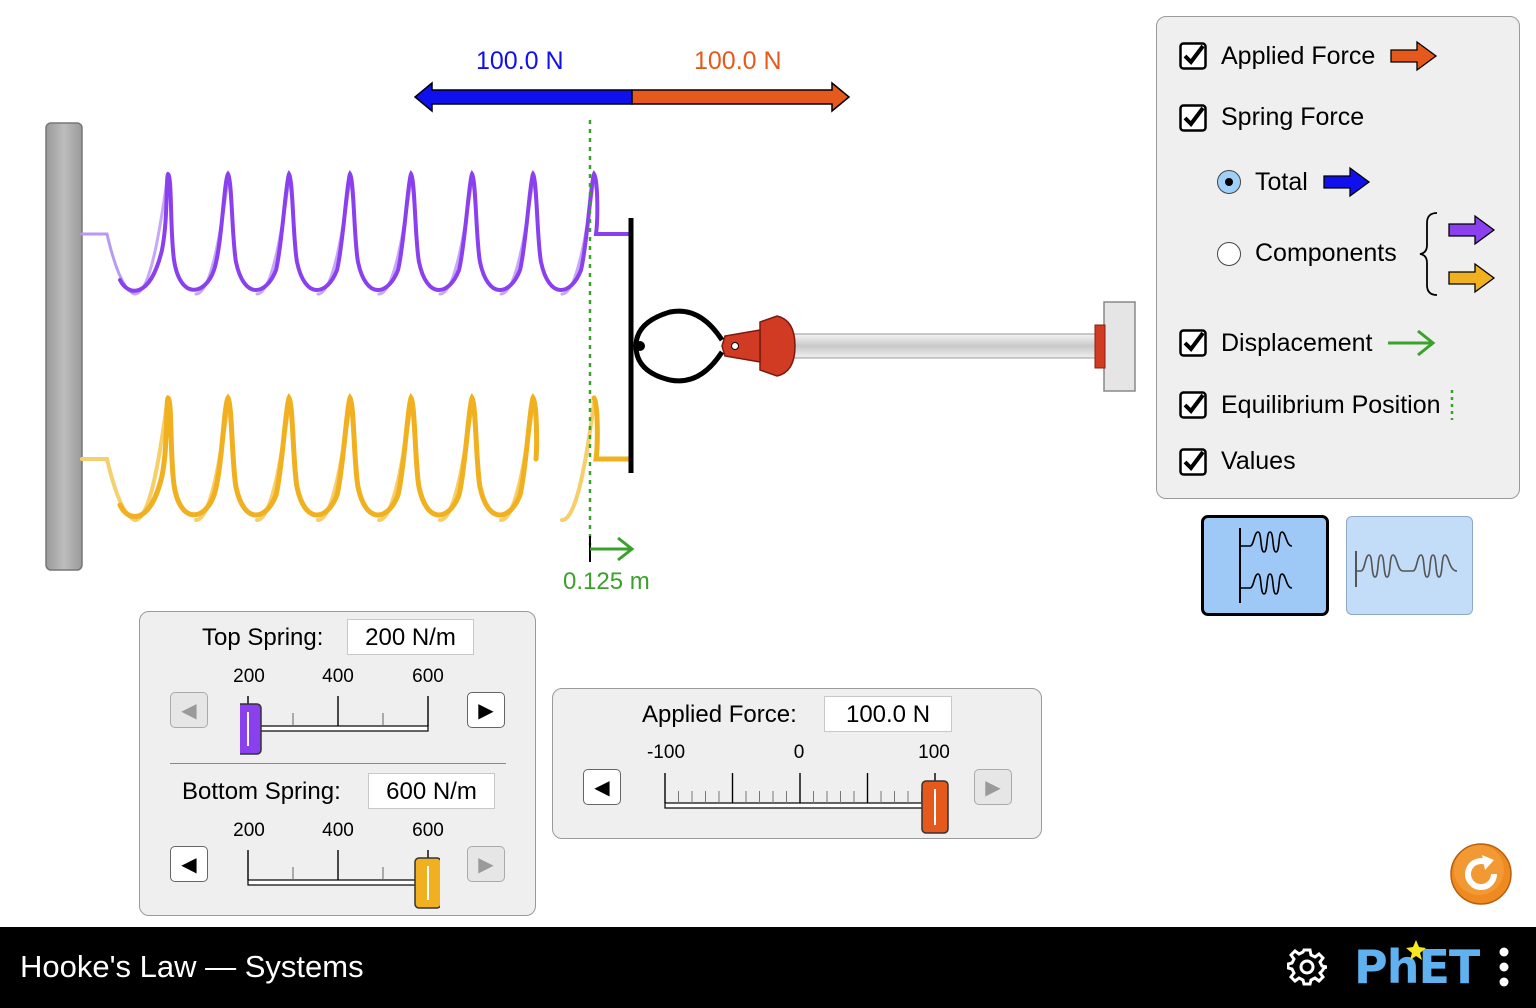 This screenshot has width=1536, height=1008. I want to click on equilibrium-position-label: Equilibrium Position, so click(1331, 404).